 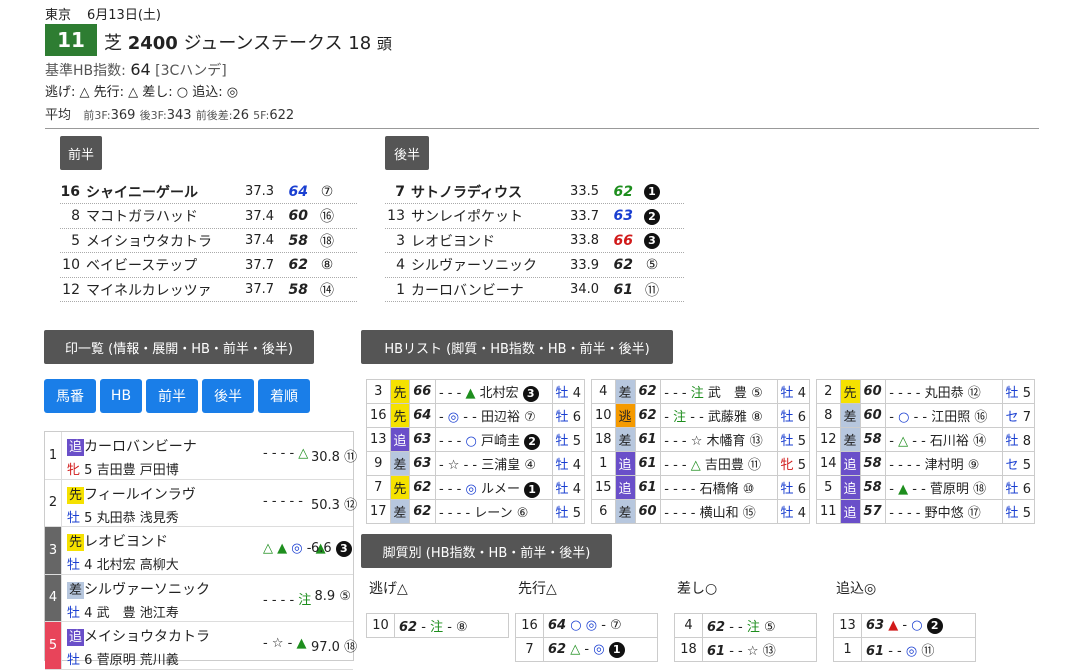 What do you see at coordinates (926, 391) in the screenshot?
I see `hblist-row: 2 先 60- - - - 丸田恭 ⑫牡 5` at bounding box center [926, 391].